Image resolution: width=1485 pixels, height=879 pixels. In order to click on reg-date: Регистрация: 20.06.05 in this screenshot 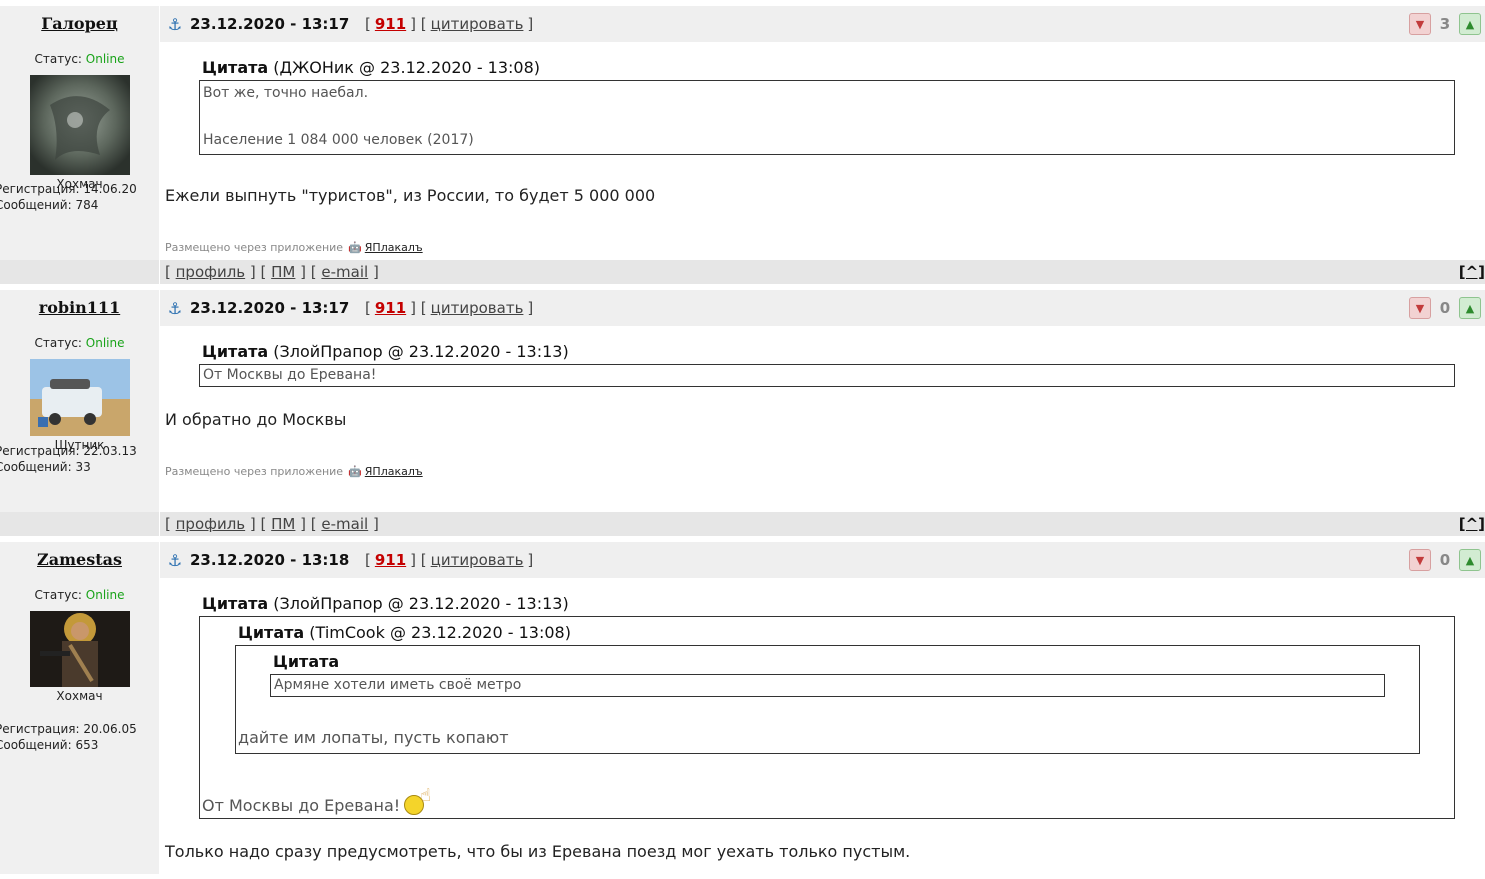, I will do `click(68, 729)`.